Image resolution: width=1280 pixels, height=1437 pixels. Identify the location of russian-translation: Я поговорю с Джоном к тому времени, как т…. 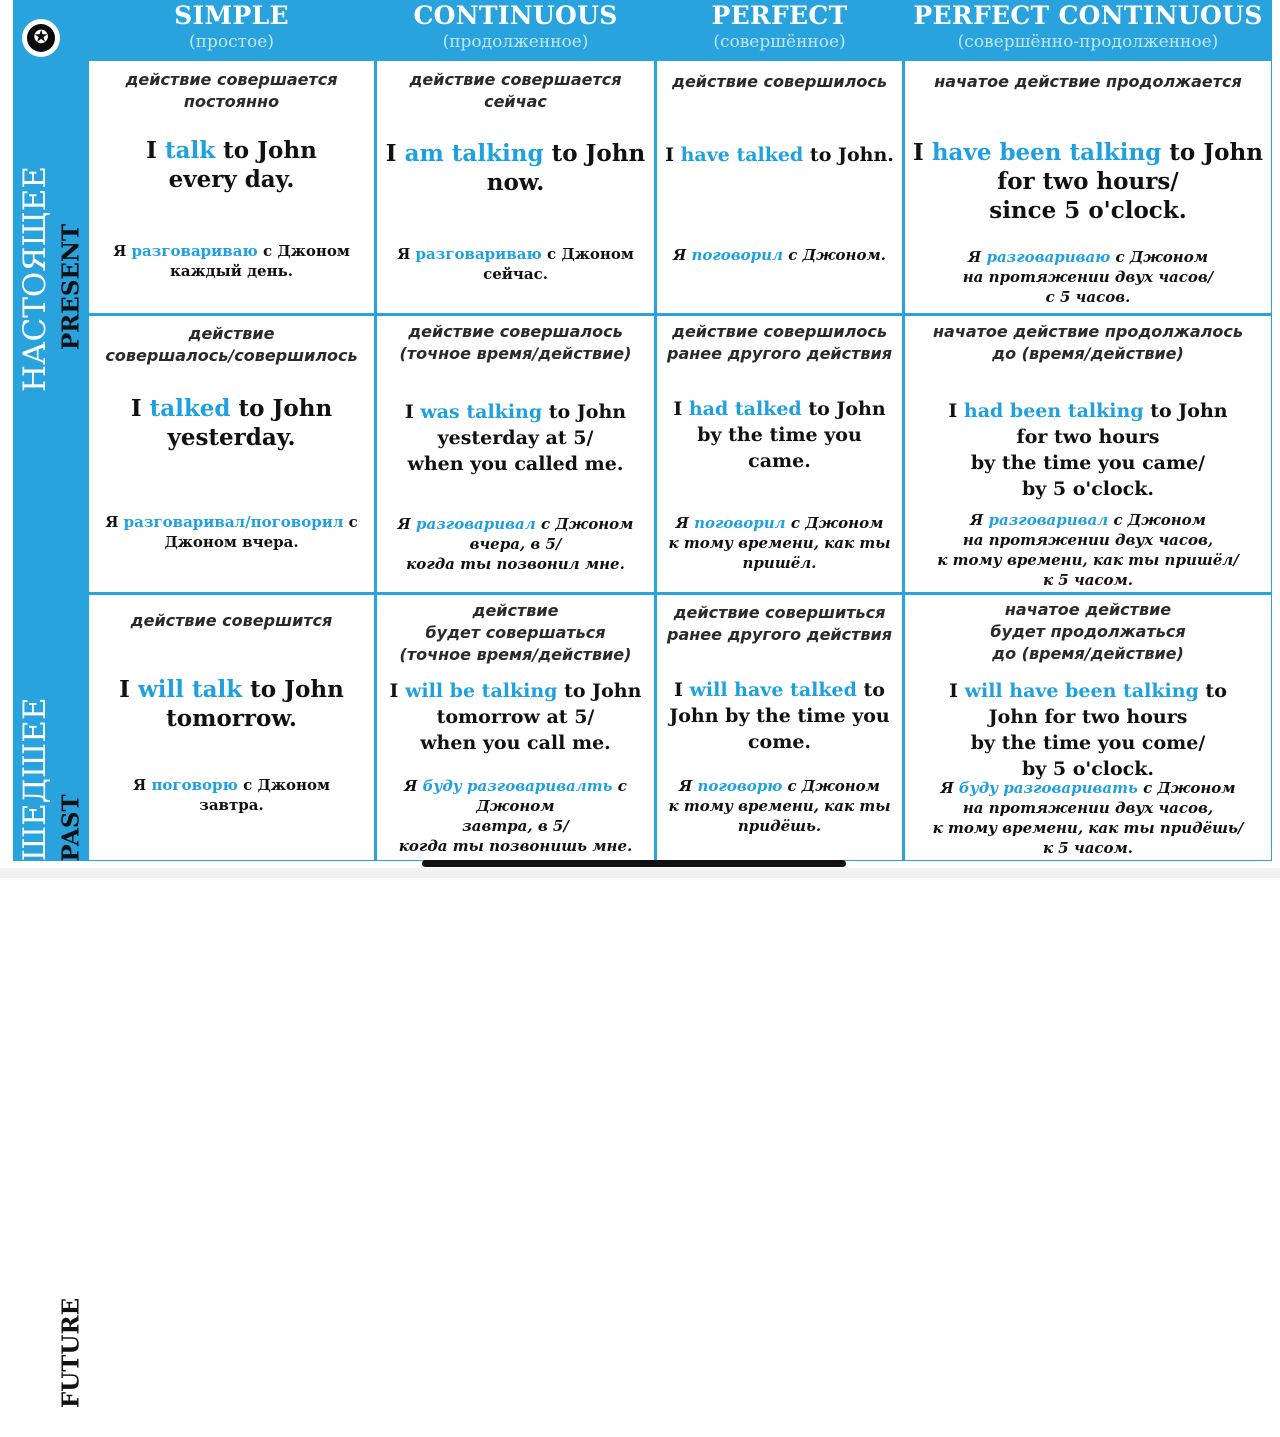
(779, 806).